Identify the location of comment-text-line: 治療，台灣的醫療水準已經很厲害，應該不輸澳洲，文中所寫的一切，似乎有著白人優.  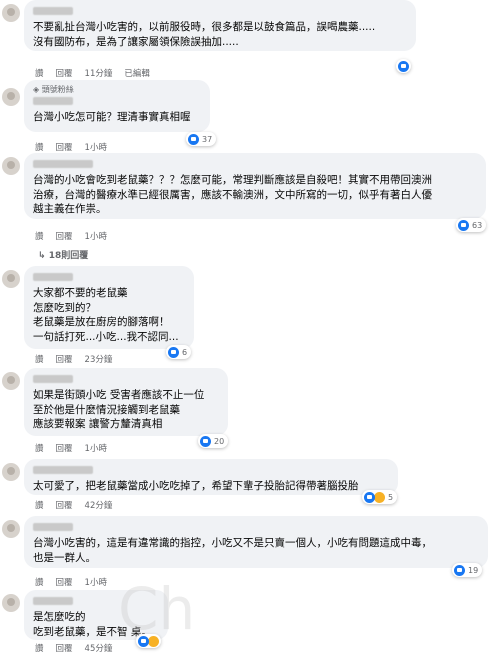
(232, 194).